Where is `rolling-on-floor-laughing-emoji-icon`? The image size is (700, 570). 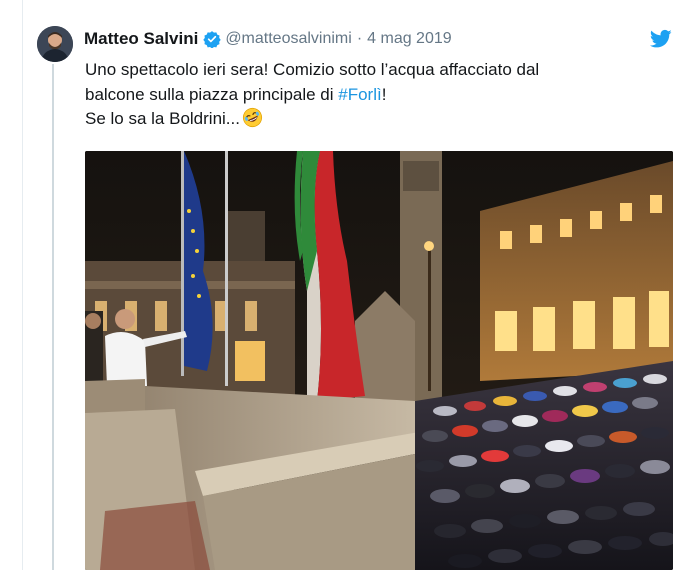
rolling-on-floor-laughing-emoji-icon is located at coordinates (252, 117).